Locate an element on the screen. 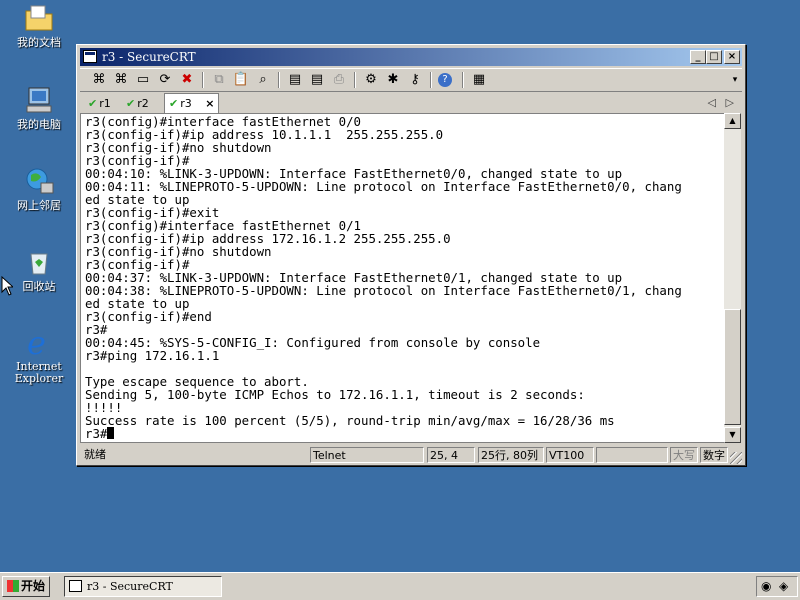  desktop-icon-label: 我的文档 is located at coordinates (39, 42).